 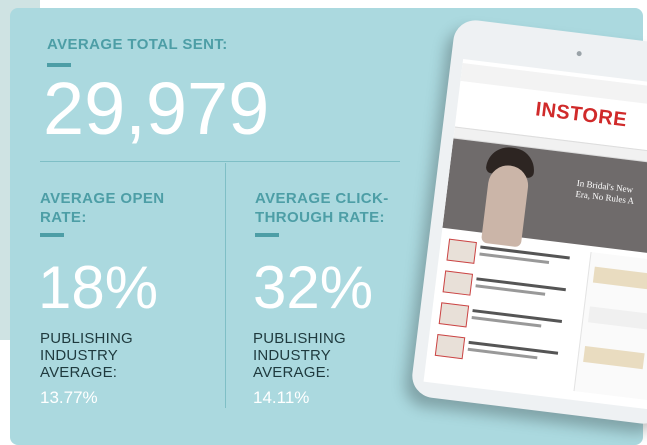 What do you see at coordinates (581, 115) in the screenshot?
I see `site-logo: INSTORE` at bounding box center [581, 115].